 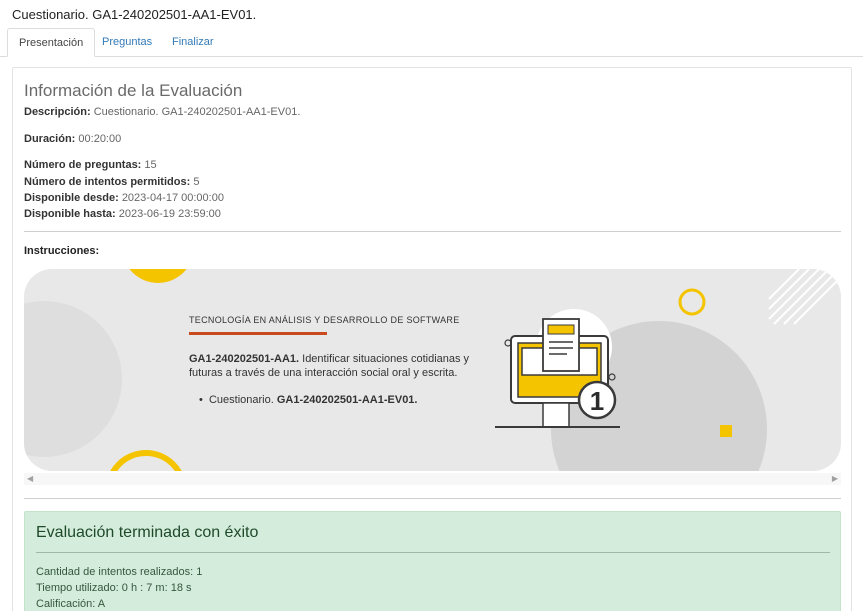 I want to click on descripcion-label: Descripción:, so click(x=57, y=112).